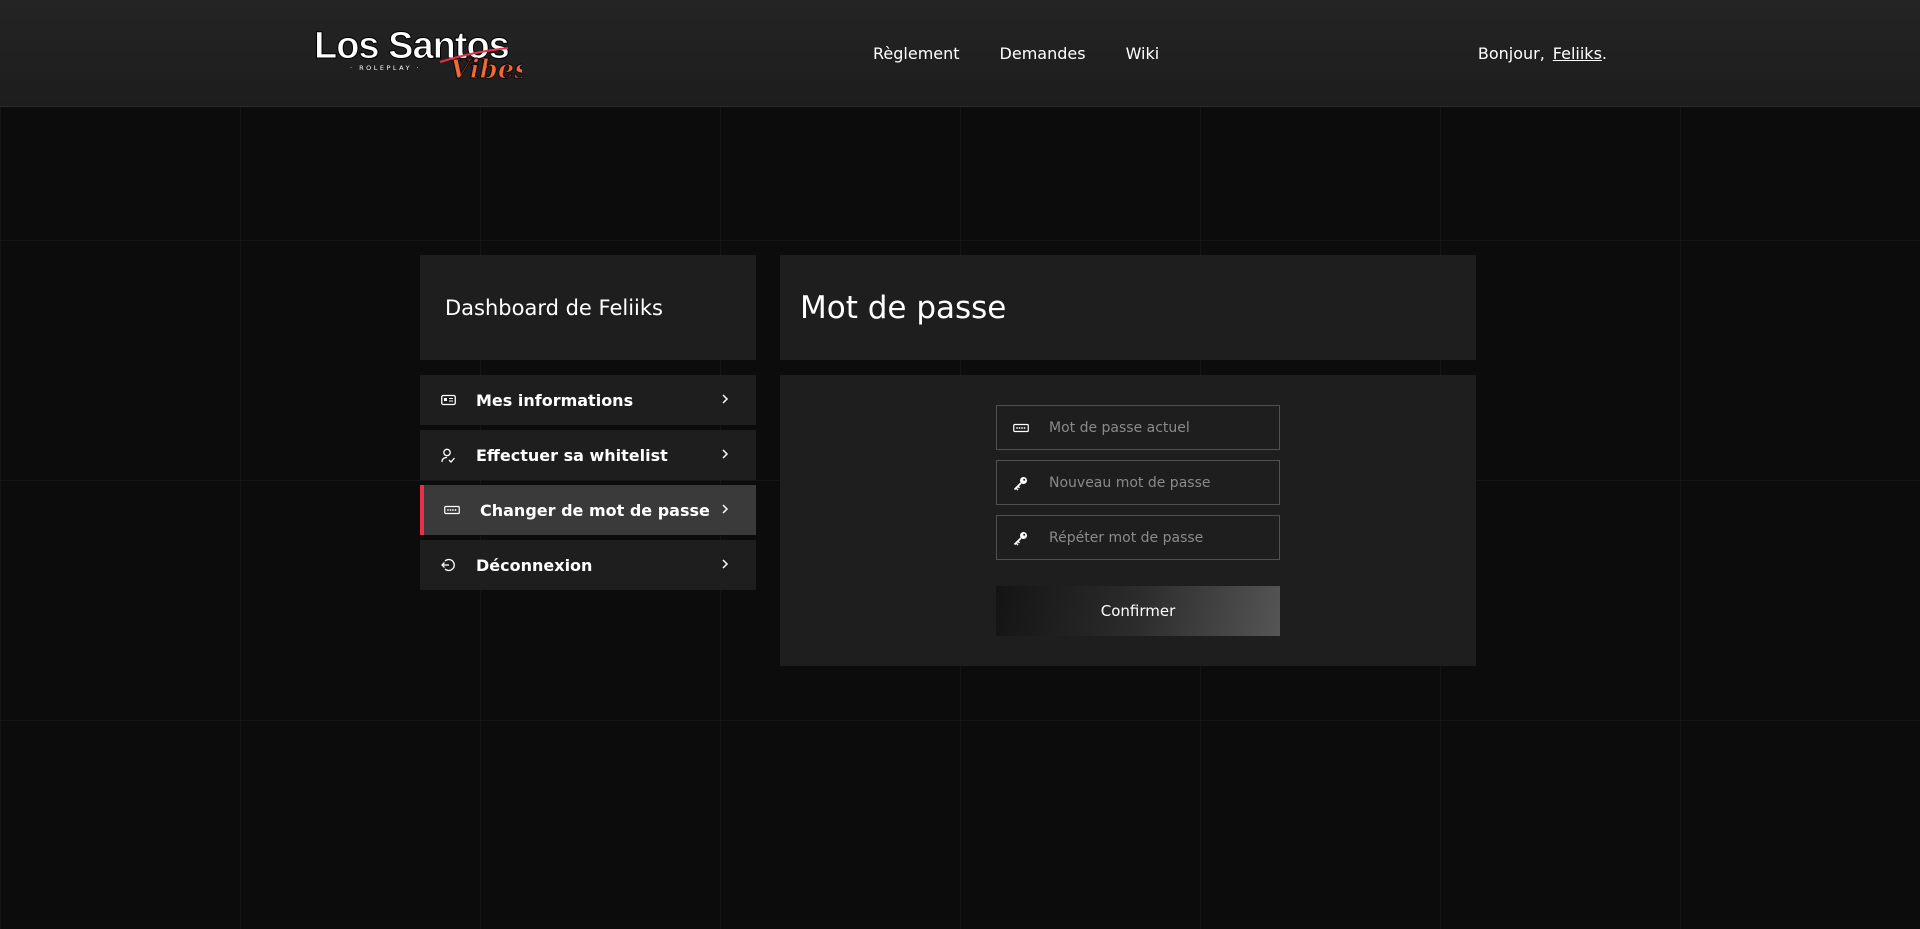 The height and width of the screenshot is (929, 1920). What do you see at coordinates (572, 455) in the screenshot?
I see `sidebar-item-label: Effectuer sa whitelist` at bounding box center [572, 455].